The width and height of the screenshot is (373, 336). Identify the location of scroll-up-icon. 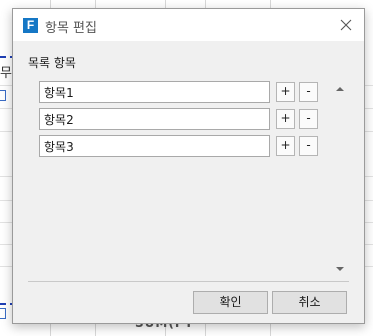
(340, 89).